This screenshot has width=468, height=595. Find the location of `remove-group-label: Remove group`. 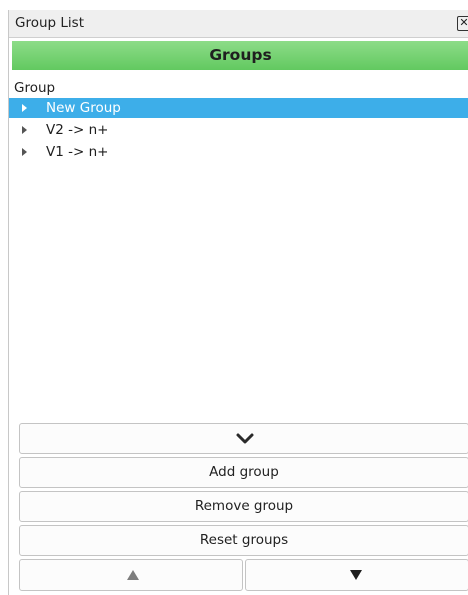

remove-group-label: Remove group is located at coordinates (244, 506).